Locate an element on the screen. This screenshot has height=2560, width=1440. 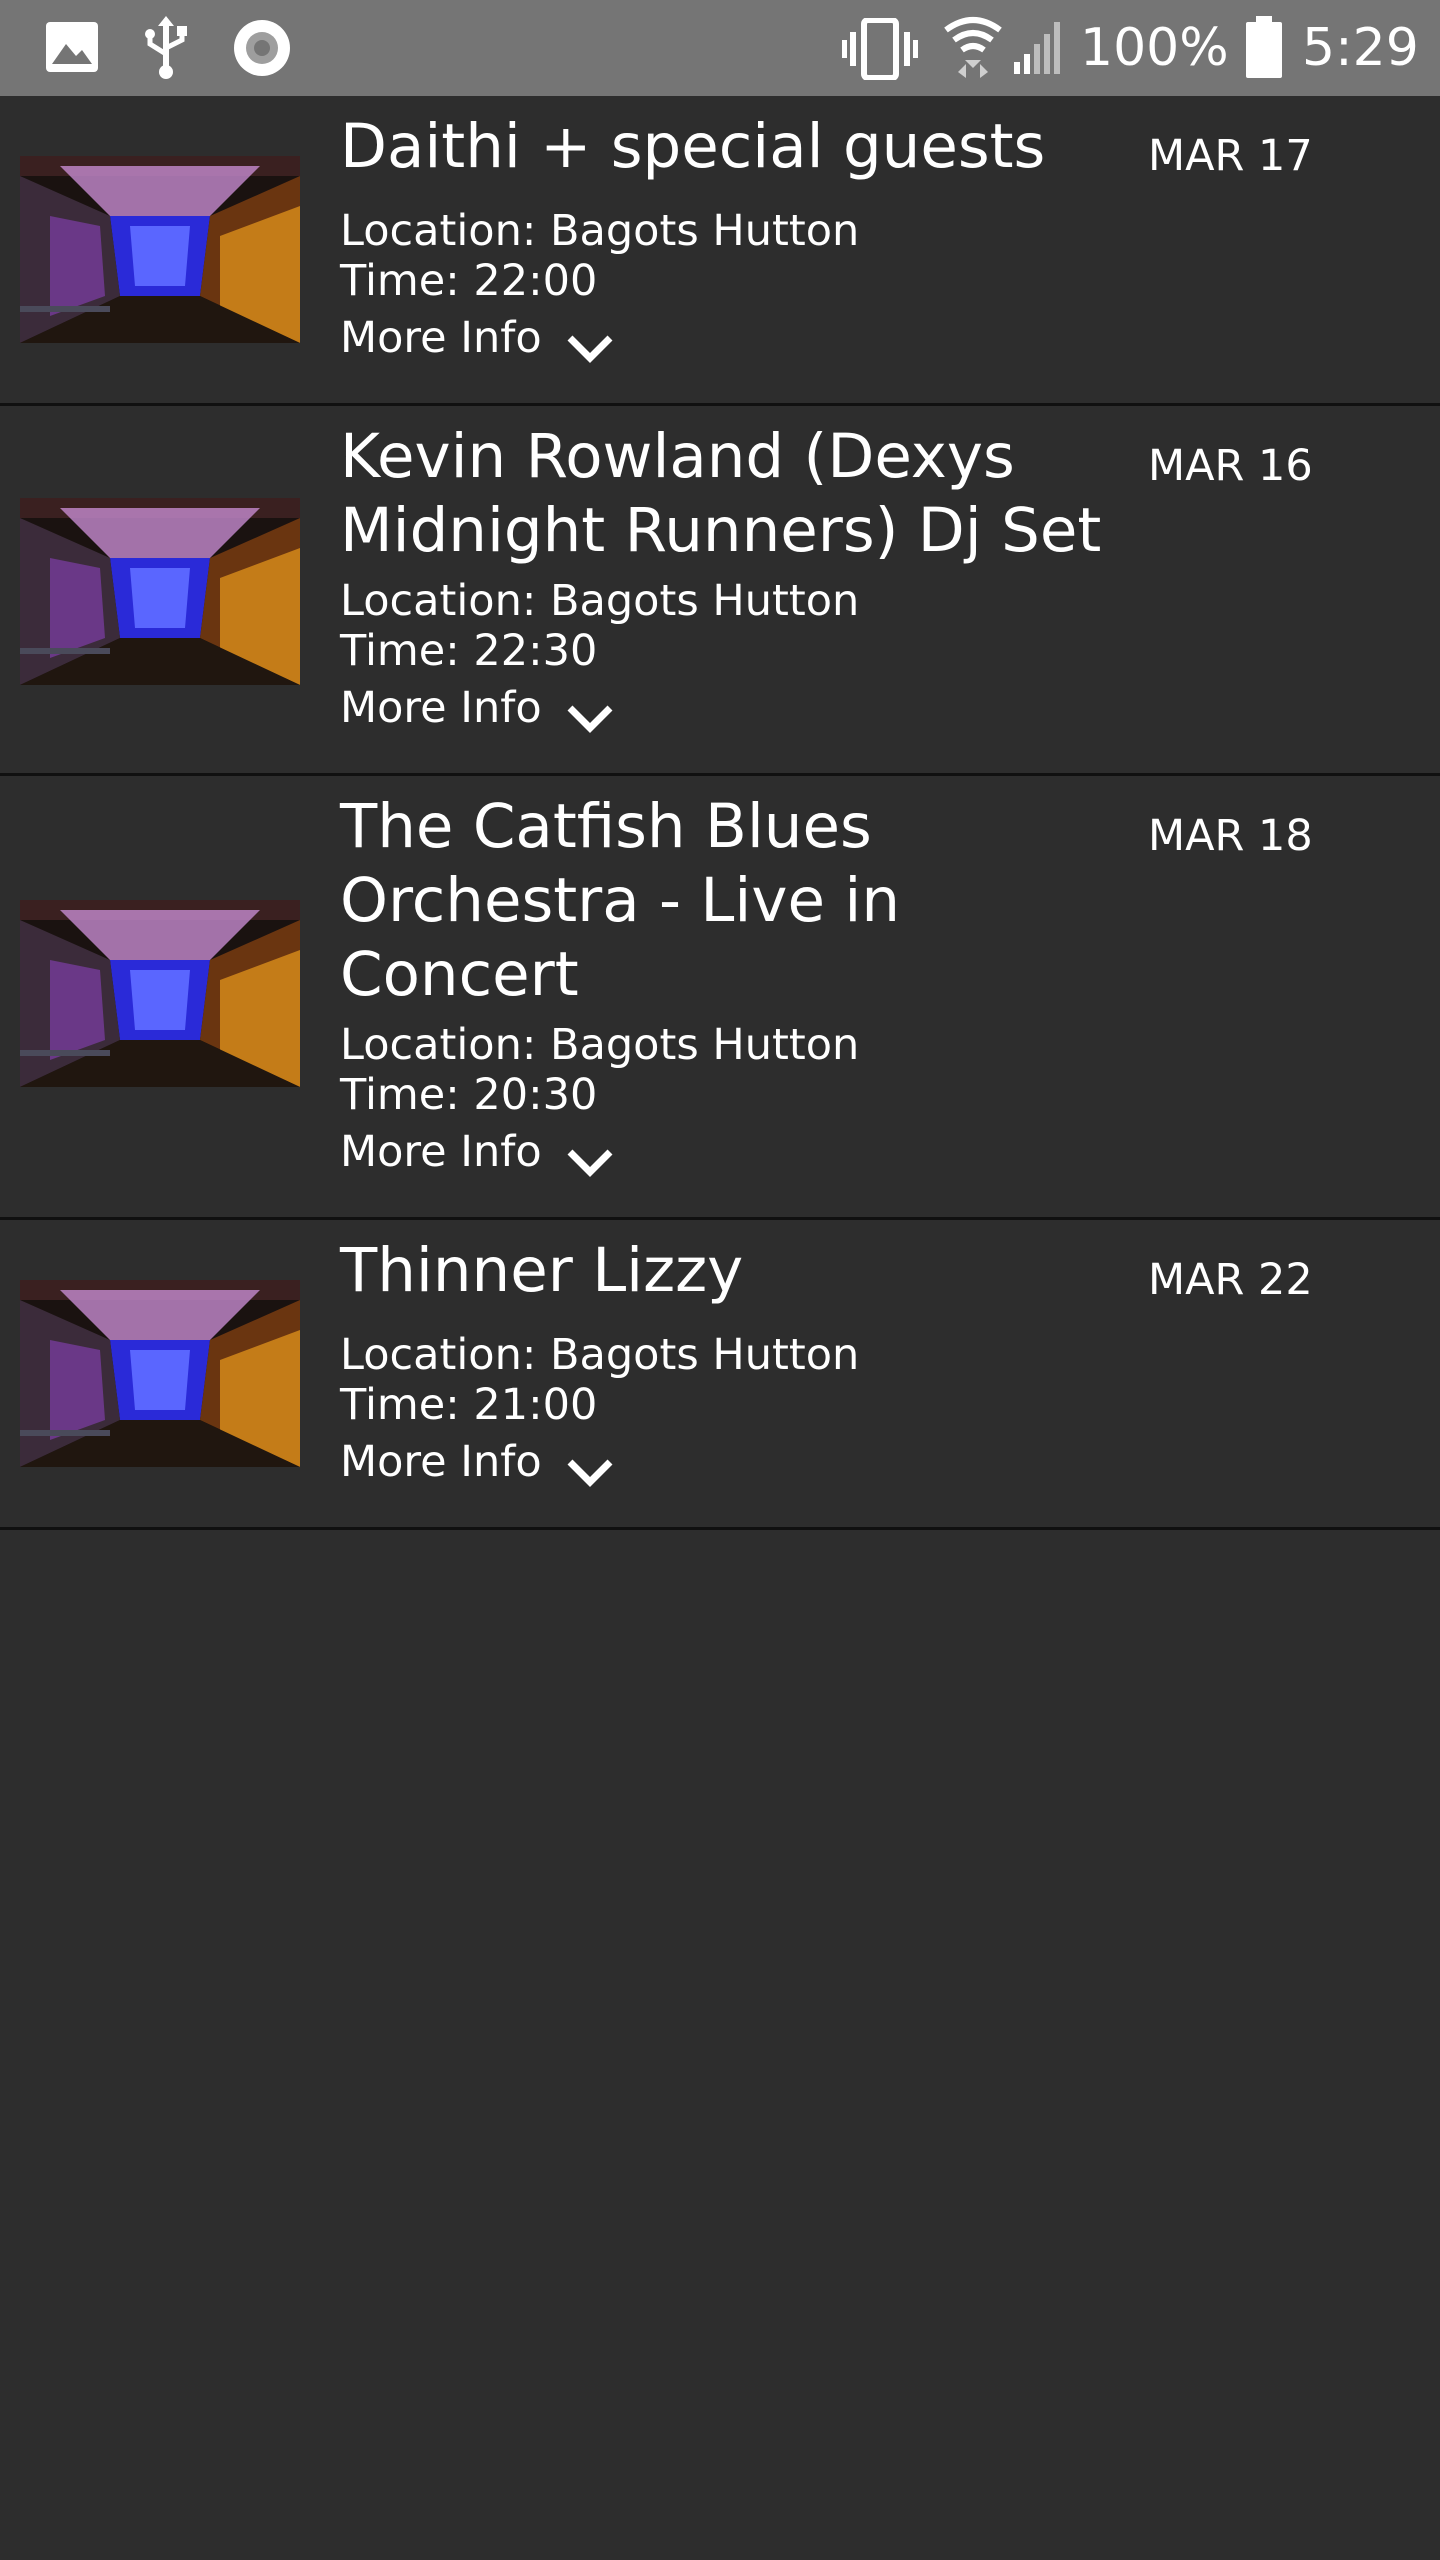
event-title-line: Thinner Lizzy is located at coordinates (542, 1270).